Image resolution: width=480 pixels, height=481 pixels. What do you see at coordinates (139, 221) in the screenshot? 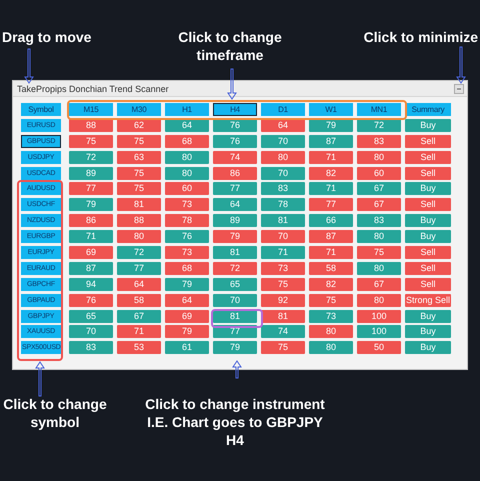
I see `score-cell: 88` at bounding box center [139, 221].